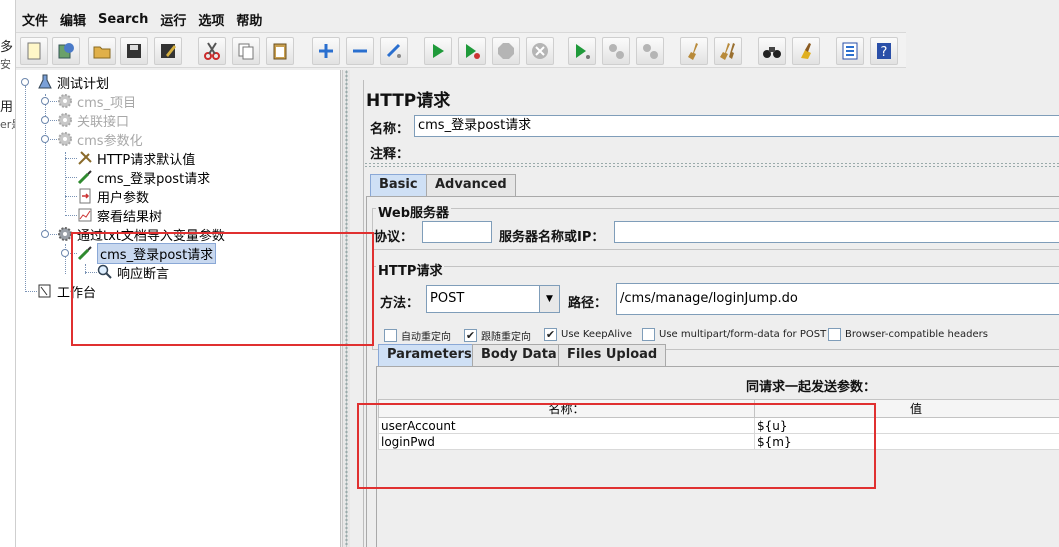  What do you see at coordinates (134, 51) in the screenshot?
I see `save-button` at bounding box center [134, 51].